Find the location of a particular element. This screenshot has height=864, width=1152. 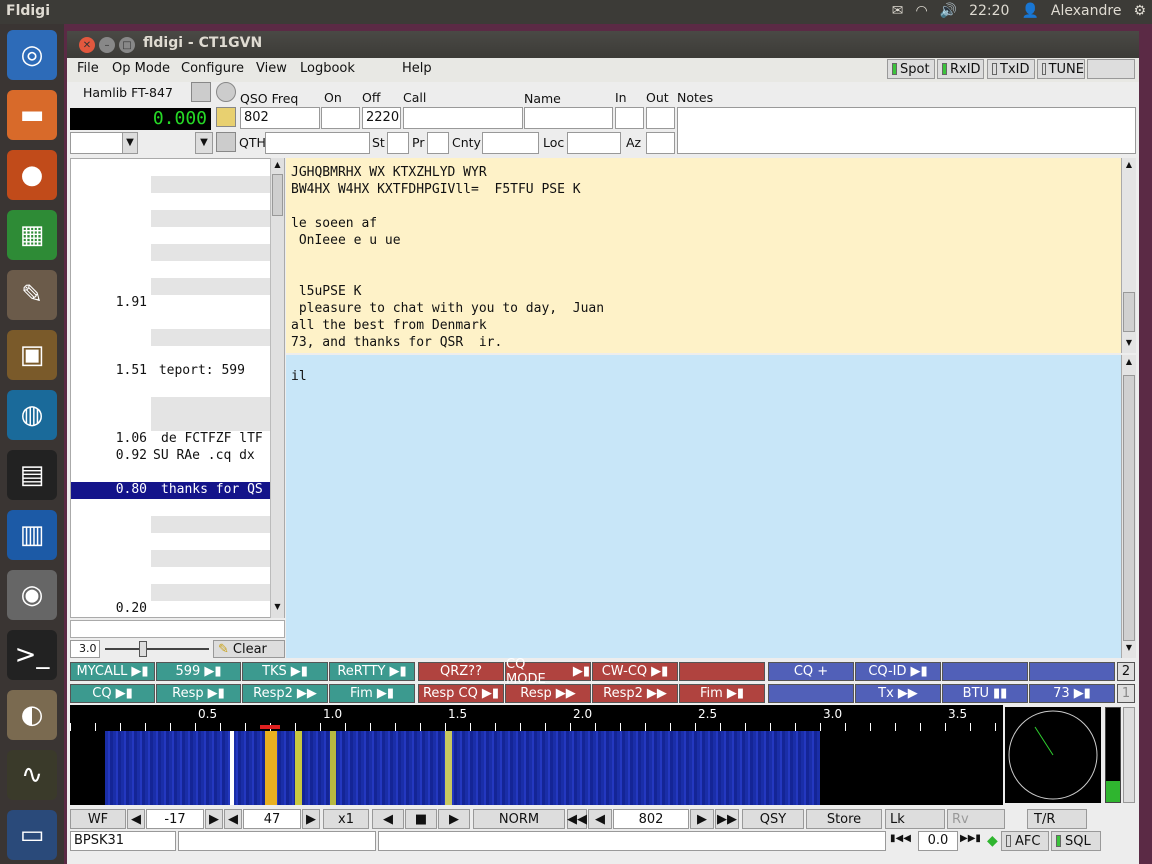

macro-bank-prev: 1 is located at coordinates (1126, 693).